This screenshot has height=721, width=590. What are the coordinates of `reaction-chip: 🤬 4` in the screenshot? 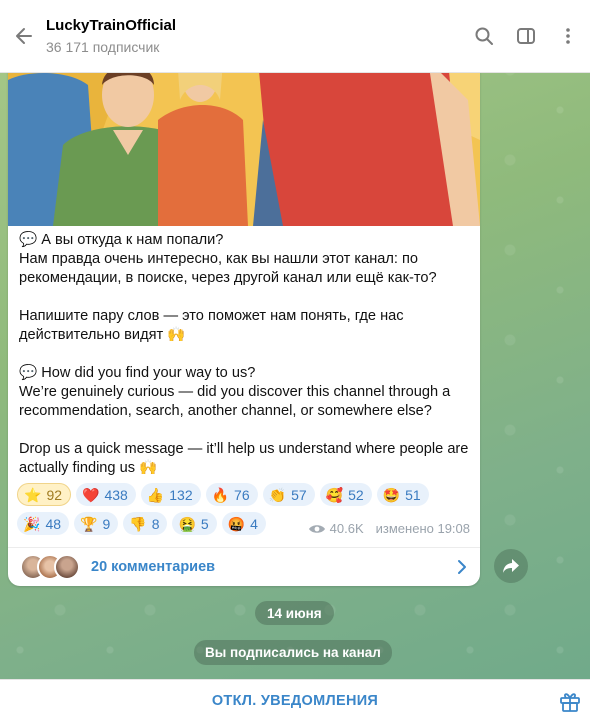 It's located at (243, 523).